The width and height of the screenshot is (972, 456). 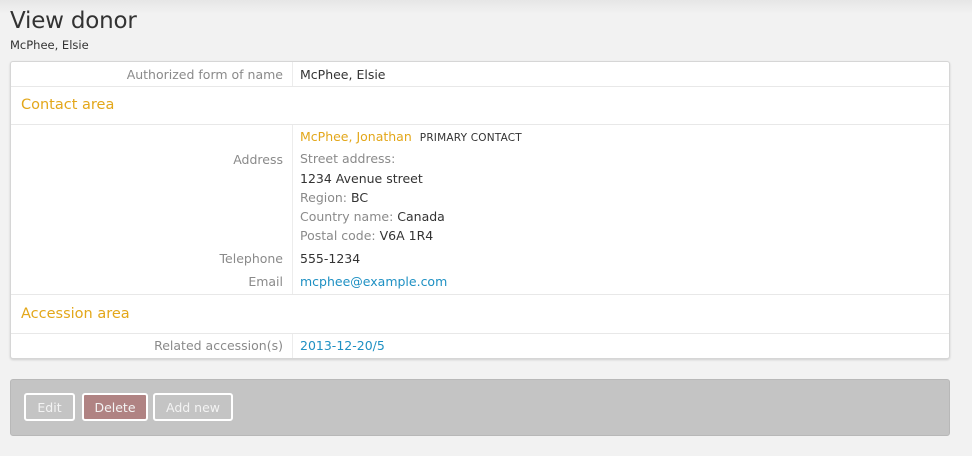 I want to click on page-title: View donor, so click(x=73, y=21).